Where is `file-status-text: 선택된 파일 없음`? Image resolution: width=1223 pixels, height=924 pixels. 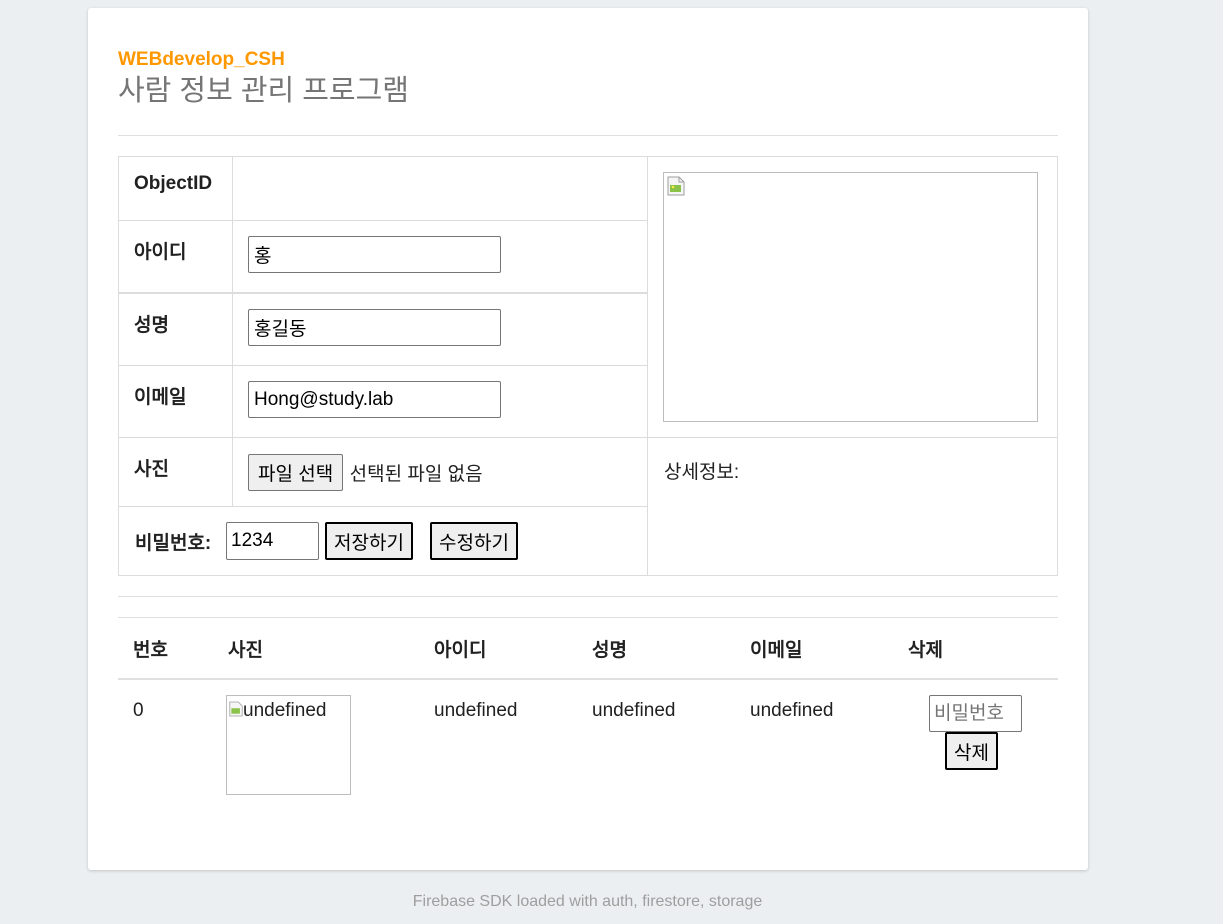
file-status-text: 선택된 파일 없음 is located at coordinates (416, 474).